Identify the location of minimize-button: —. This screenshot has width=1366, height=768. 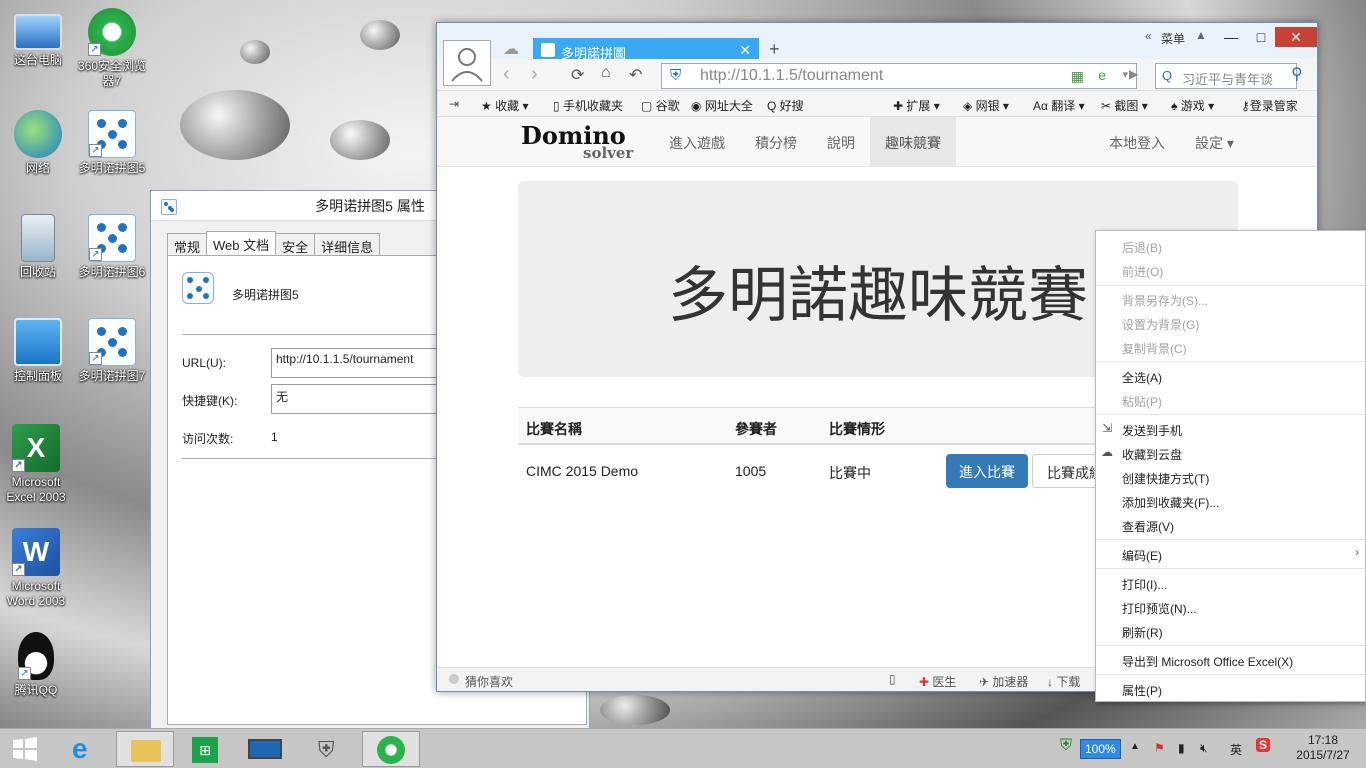
(1231, 37).